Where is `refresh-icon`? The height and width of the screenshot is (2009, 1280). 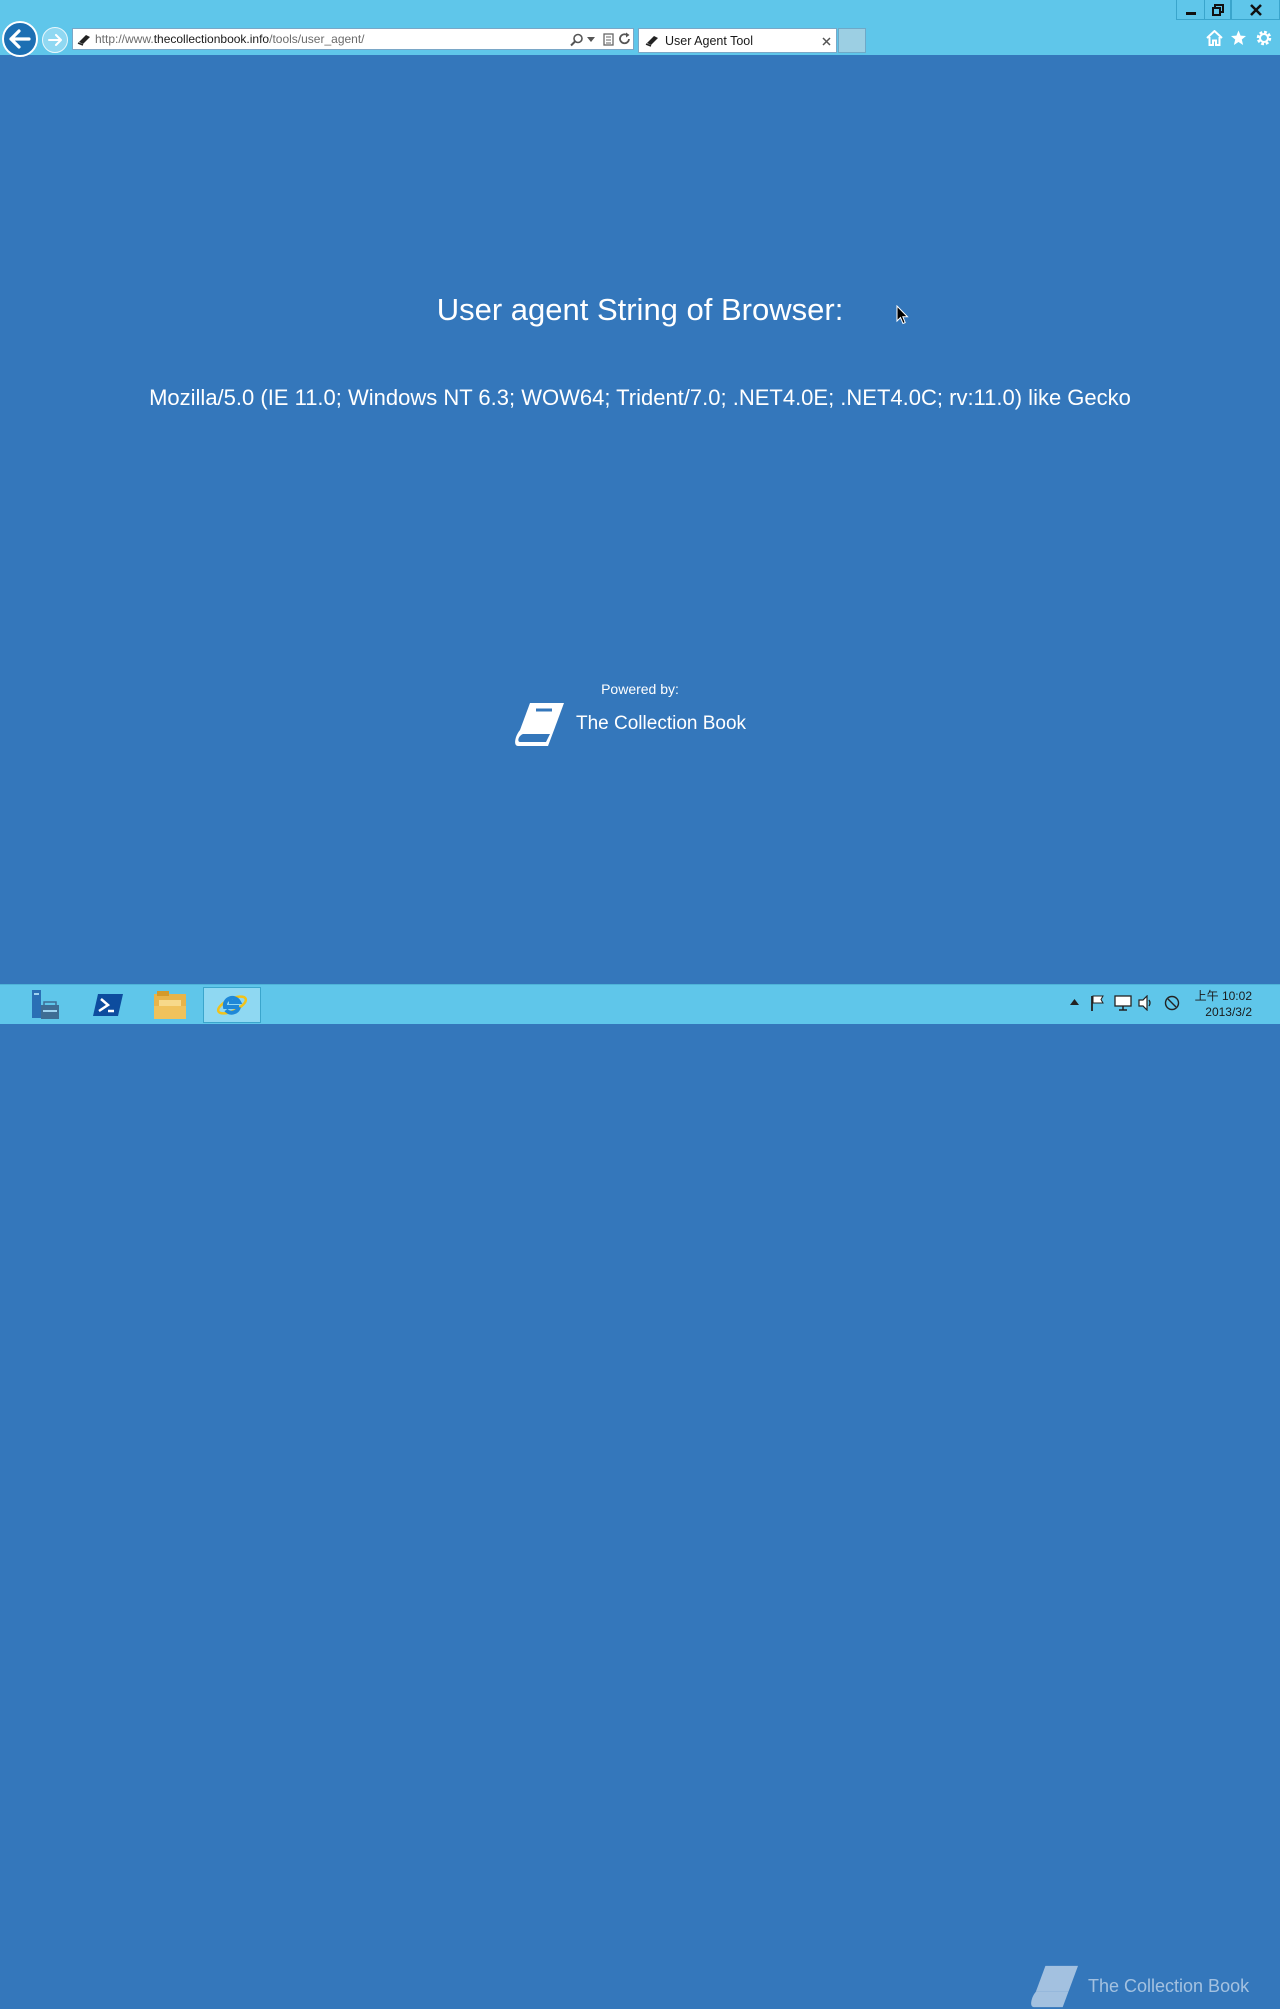
refresh-icon is located at coordinates (625, 39).